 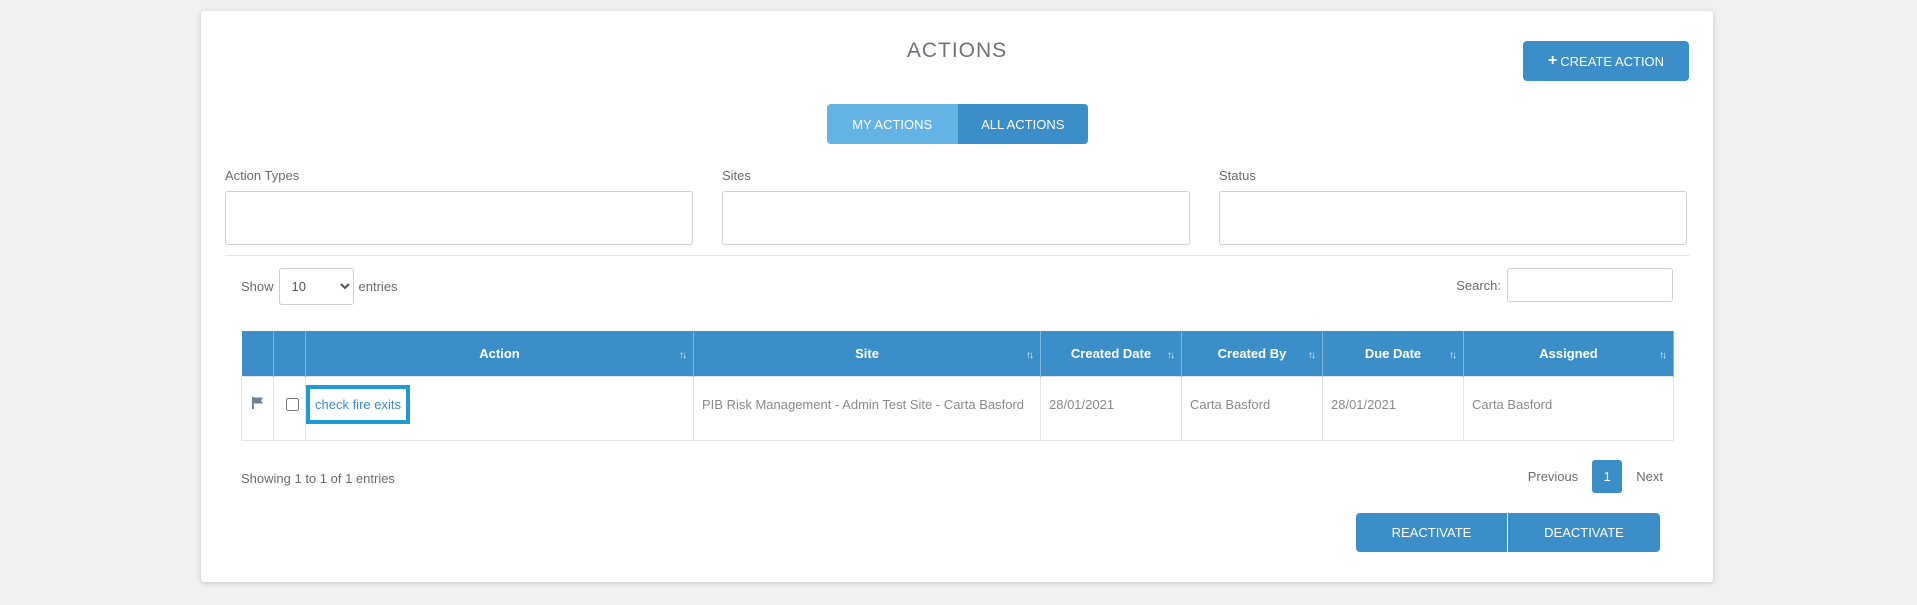 I want to click on assigned-cell: Carta Basford, so click(x=1568, y=408).